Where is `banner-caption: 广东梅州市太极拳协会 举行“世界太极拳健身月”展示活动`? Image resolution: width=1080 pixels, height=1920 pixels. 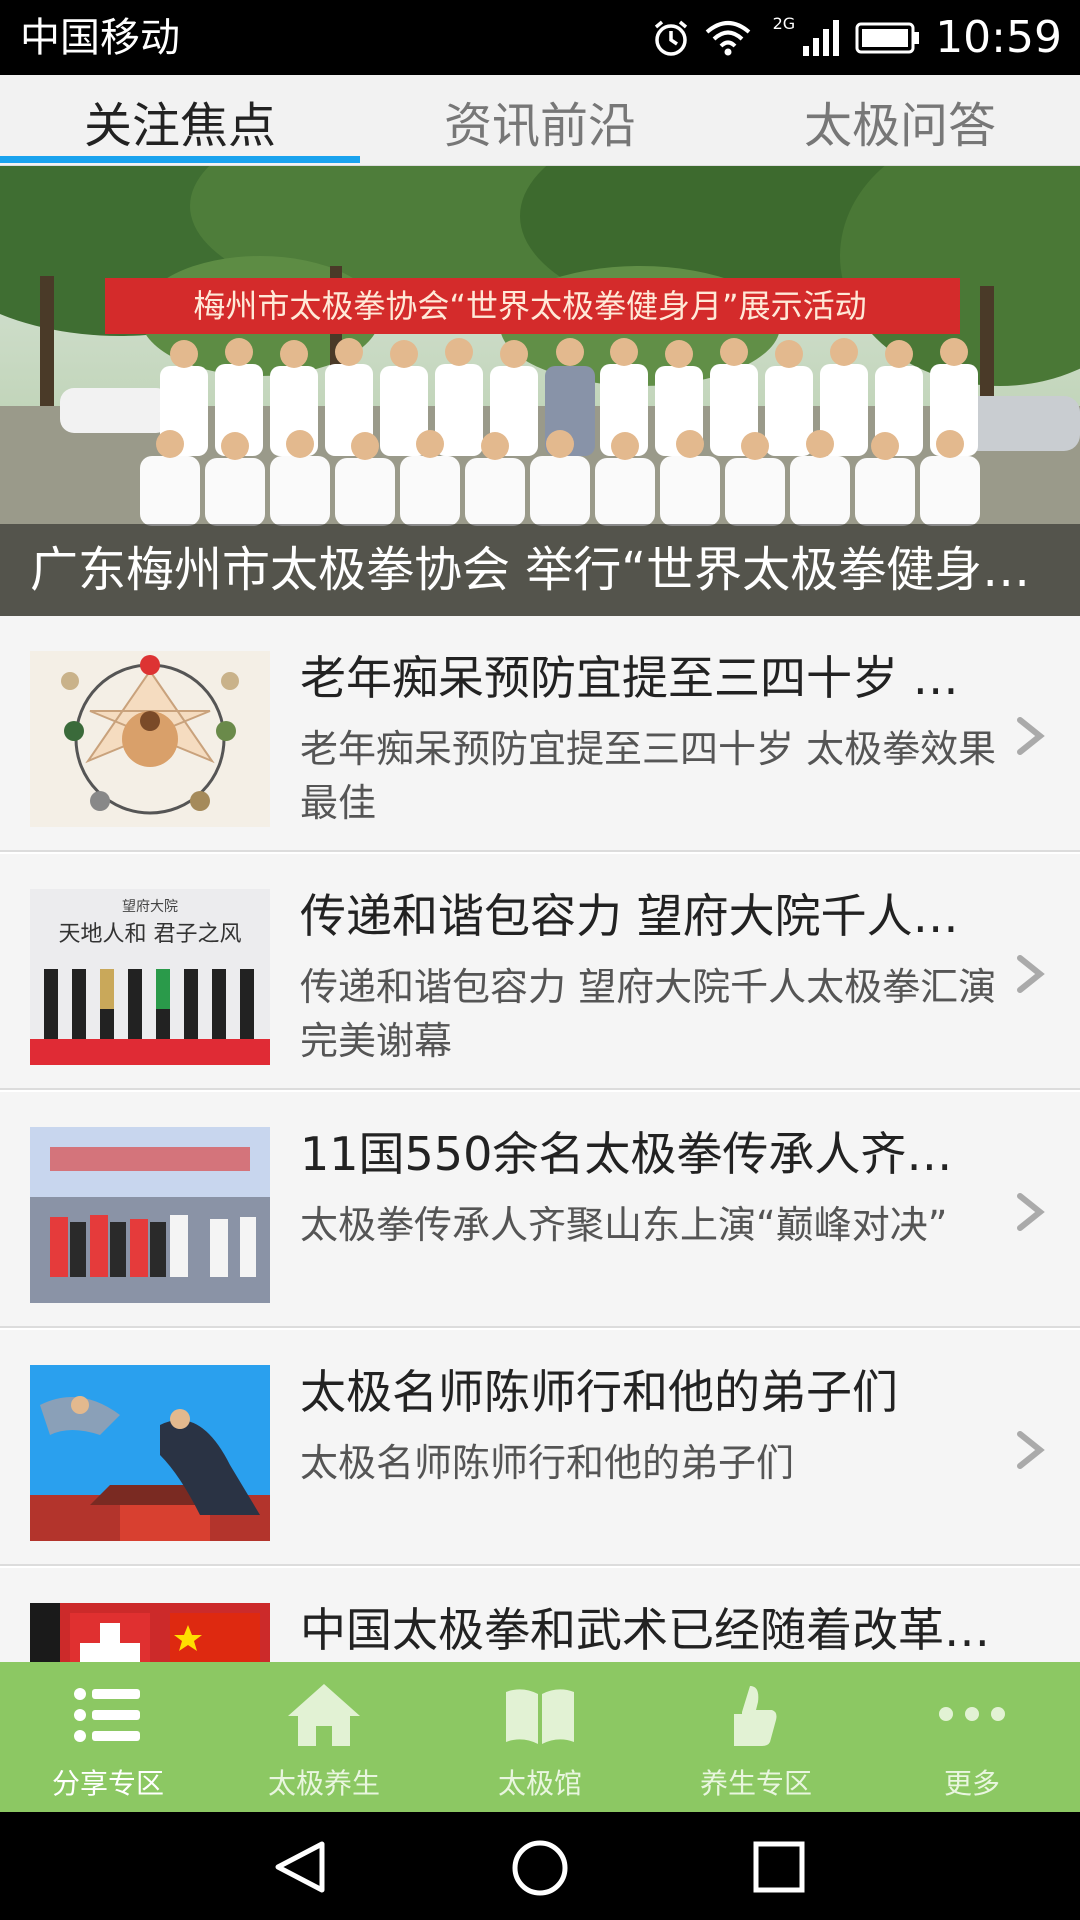
banner-caption: 广东梅州市太极拳协会 举行“世界太极拳健身月”展示活动 is located at coordinates (545, 570).